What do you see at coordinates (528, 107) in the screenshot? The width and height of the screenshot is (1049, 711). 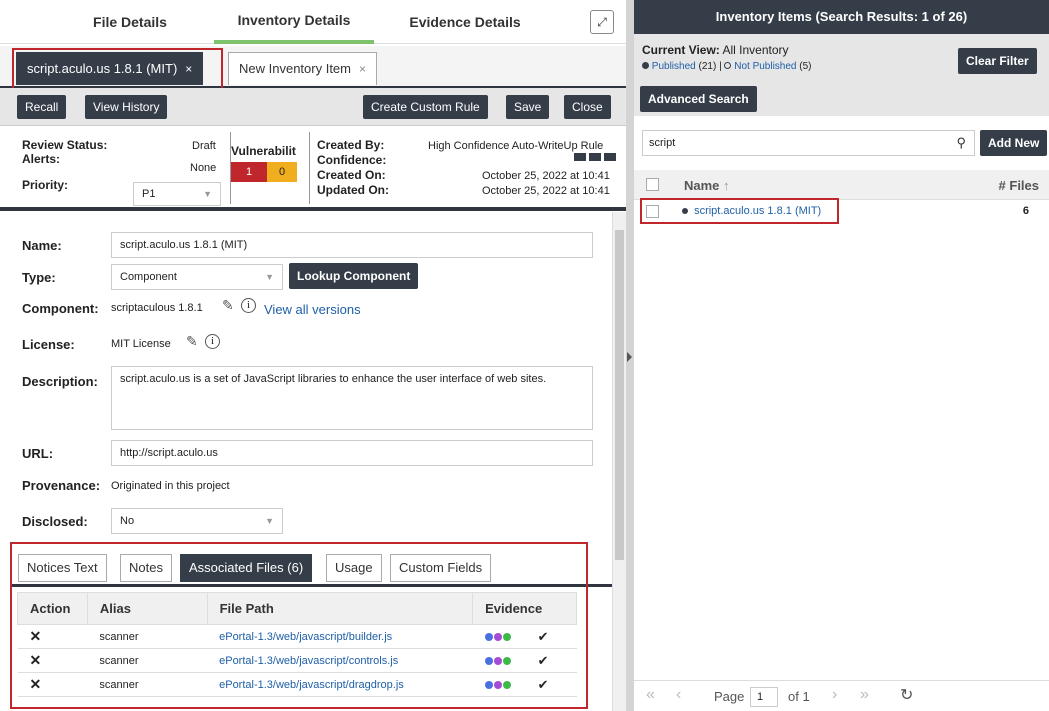 I see `save-button: Save` at bounding box center [528, 107].